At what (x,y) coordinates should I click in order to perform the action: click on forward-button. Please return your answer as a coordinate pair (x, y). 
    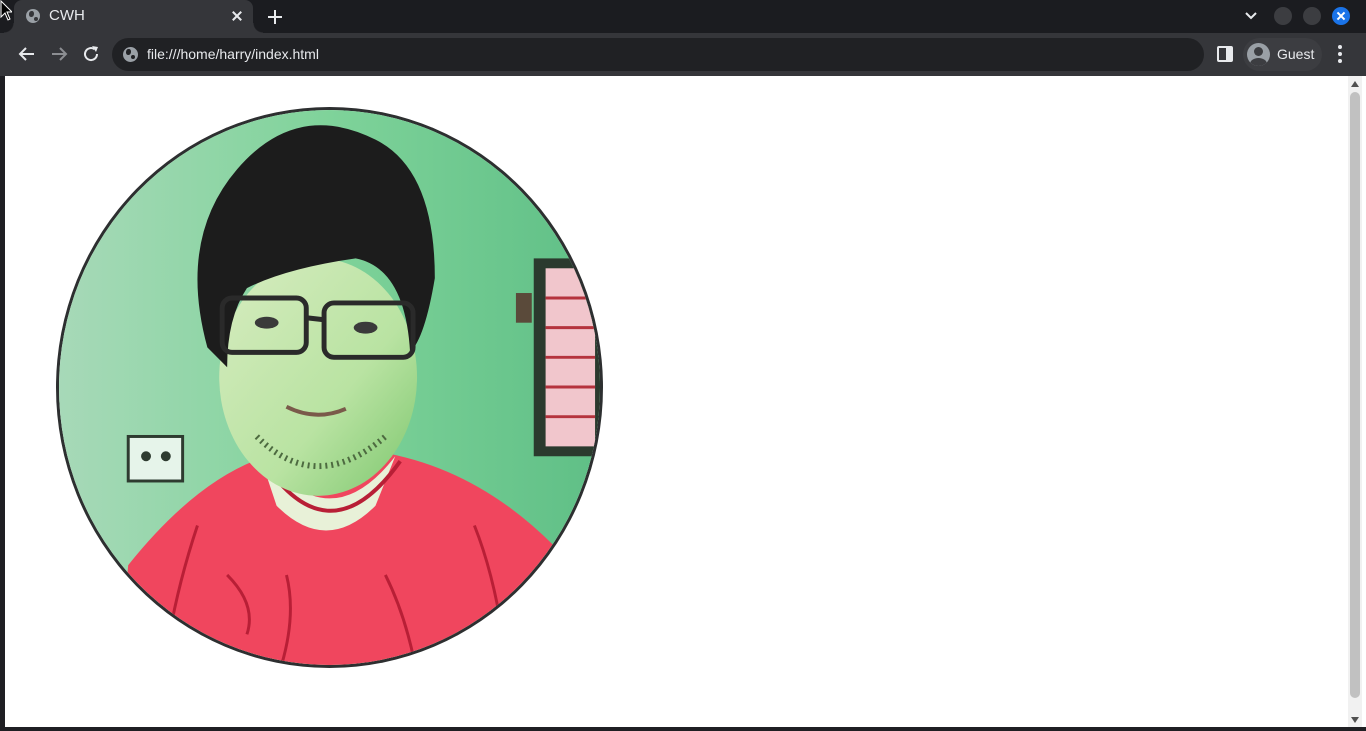
    Looking at the image, I should click on (59, 54).